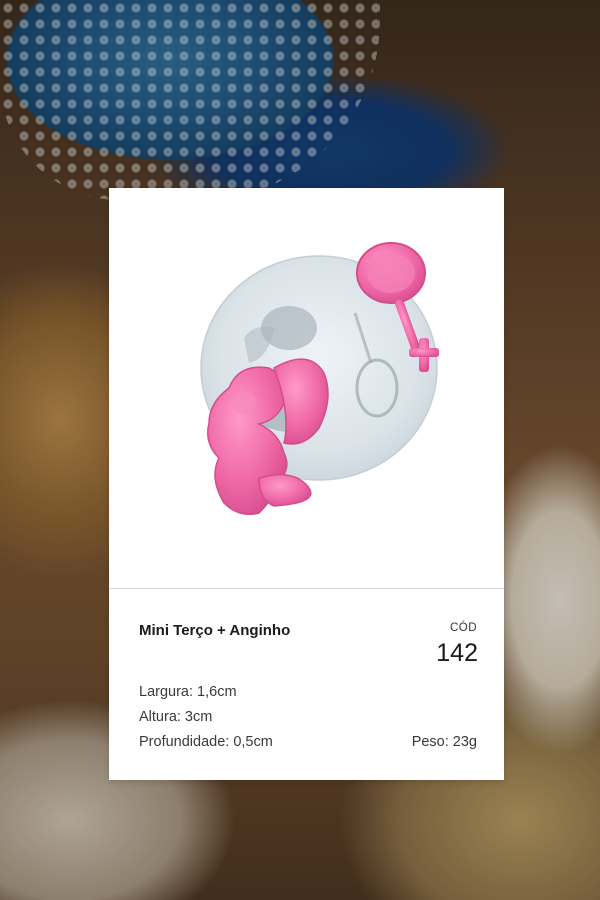 The height and width of the screenshot is (900, 600). Describe the element at coordinates (215, 630) in the screenshot. I see `product-name: Mini Terço + Anginho` at that location.